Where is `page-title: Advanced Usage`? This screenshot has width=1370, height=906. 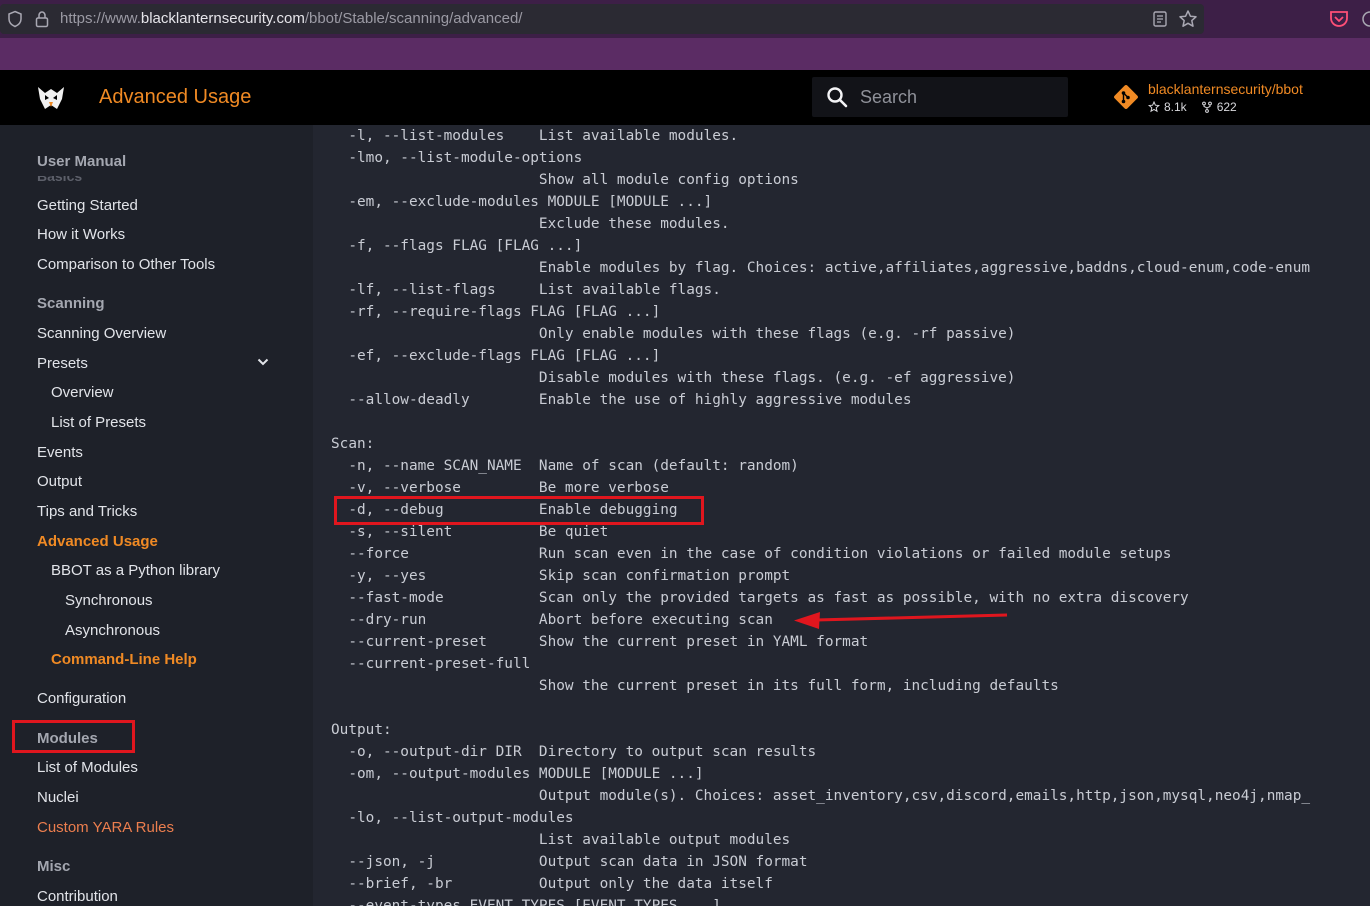 page-title: Advanced Usage is located at coordinates (175, 97).